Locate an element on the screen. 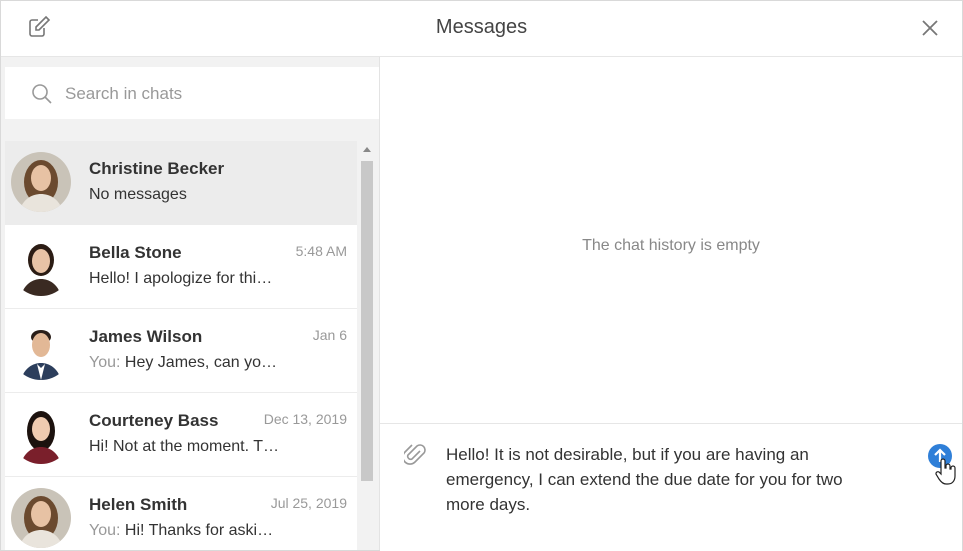 The image size is (963, 551). scroll-thumb is located at coordinates (367, 321).